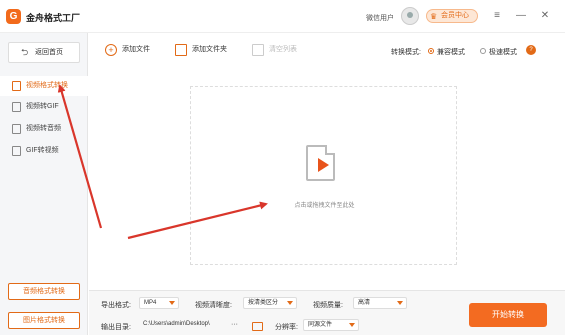 This screenshot has height=335, width=565. I want to click on ratio-select: 同源文件, so click(331, 325).